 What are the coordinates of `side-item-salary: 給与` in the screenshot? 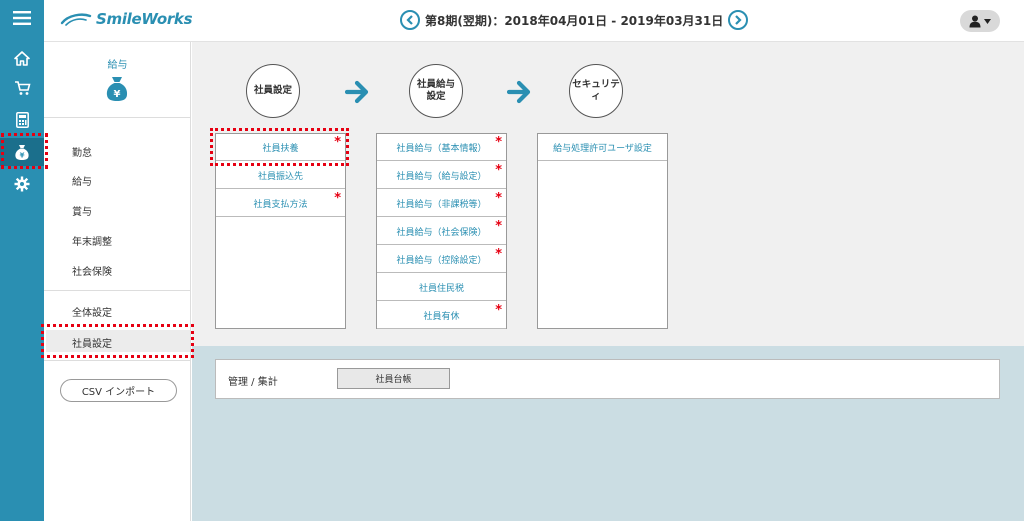 It's located at (82, 180).